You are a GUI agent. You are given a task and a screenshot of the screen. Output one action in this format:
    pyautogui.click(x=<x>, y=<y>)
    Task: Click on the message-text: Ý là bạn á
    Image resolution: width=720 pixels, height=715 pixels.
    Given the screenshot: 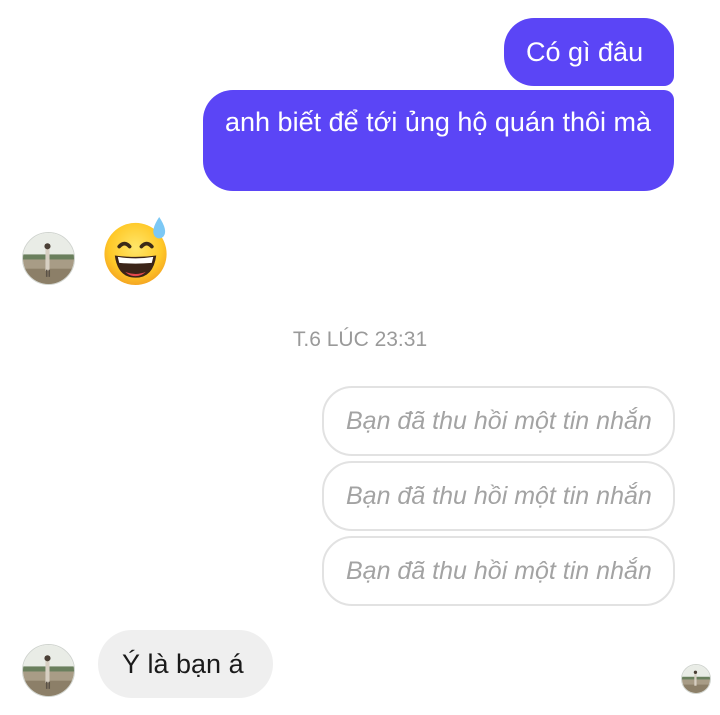 What is the action you would take?
    pyautogui.click(x=183, y=664)
    